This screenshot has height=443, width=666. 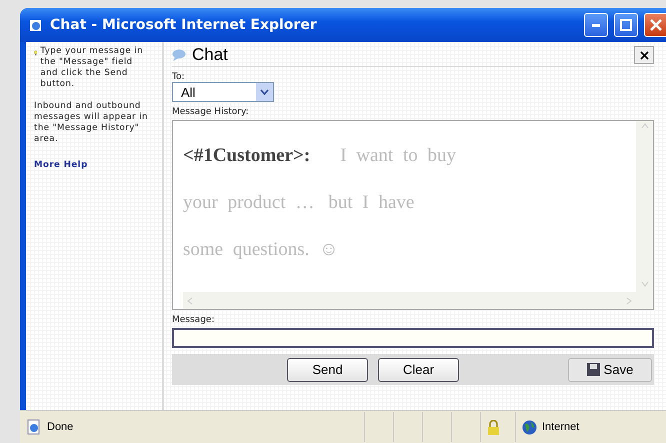 What do you see at coordinates (210, 55) in the screenshot?
I see `panel-title: Chat` at bounding box center [210, 55].